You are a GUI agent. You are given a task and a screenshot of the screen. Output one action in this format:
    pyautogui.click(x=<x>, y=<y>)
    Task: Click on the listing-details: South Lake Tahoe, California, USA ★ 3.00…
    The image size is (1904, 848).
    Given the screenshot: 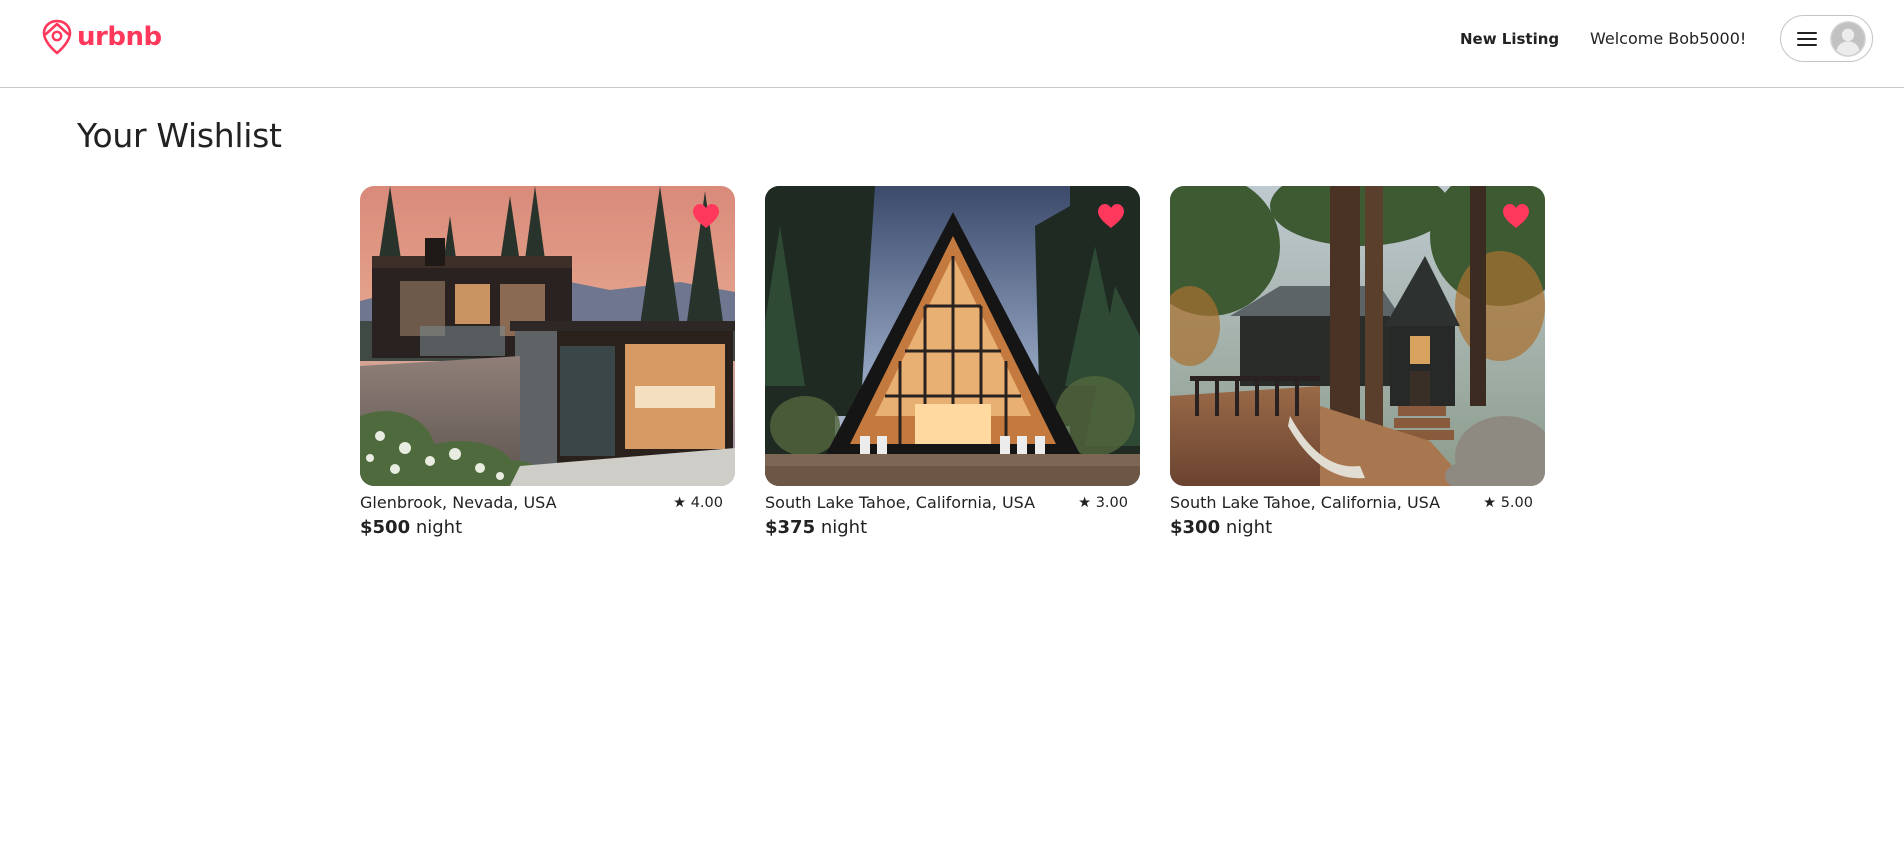 What is the action you would take?
    pyautogui.click(x=952, y=514)
    